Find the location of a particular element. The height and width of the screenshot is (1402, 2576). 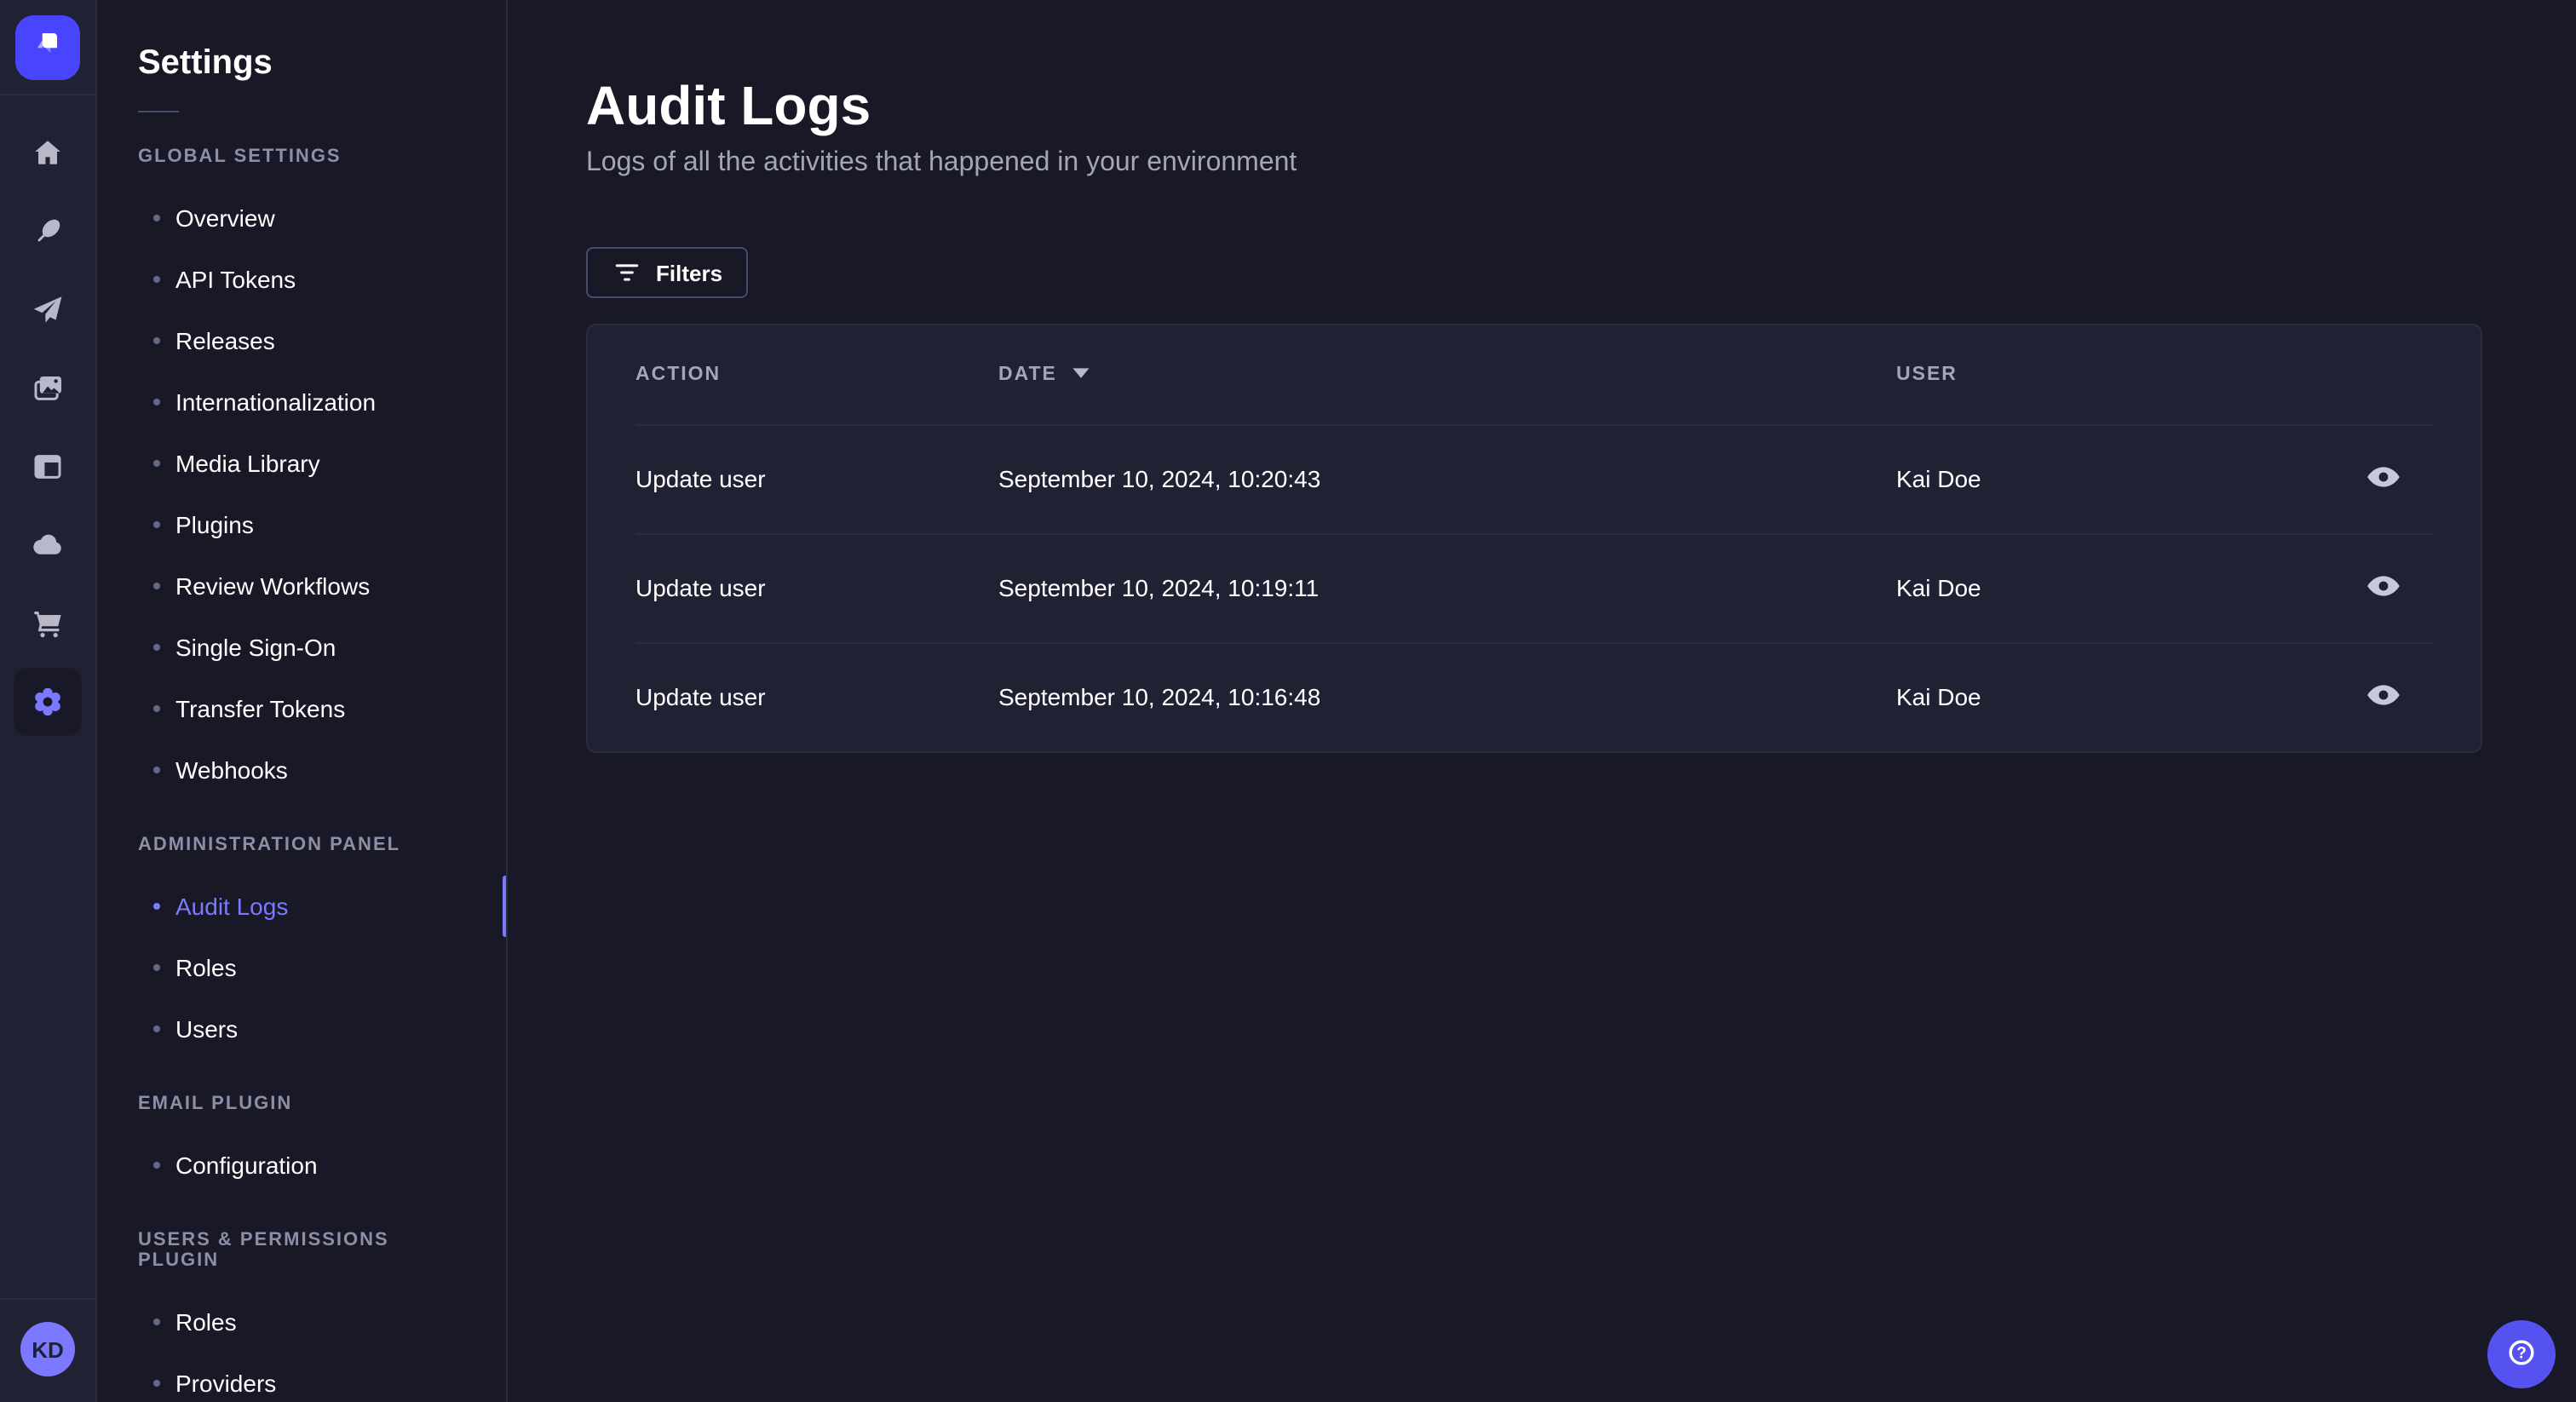

nav-cloud-button is located at coordinates (48, 545).